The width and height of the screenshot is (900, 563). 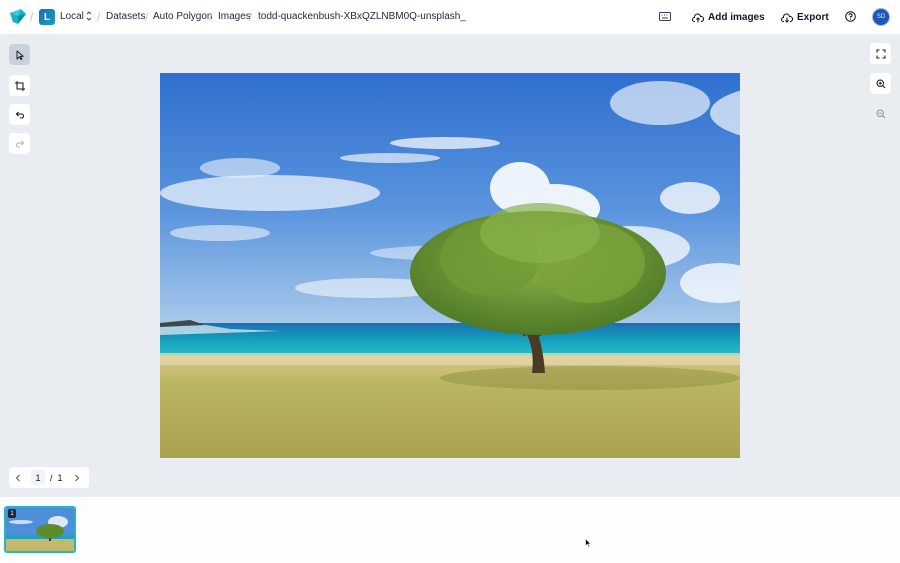 I want to click on next-page-button, so click(x=77, y=477).